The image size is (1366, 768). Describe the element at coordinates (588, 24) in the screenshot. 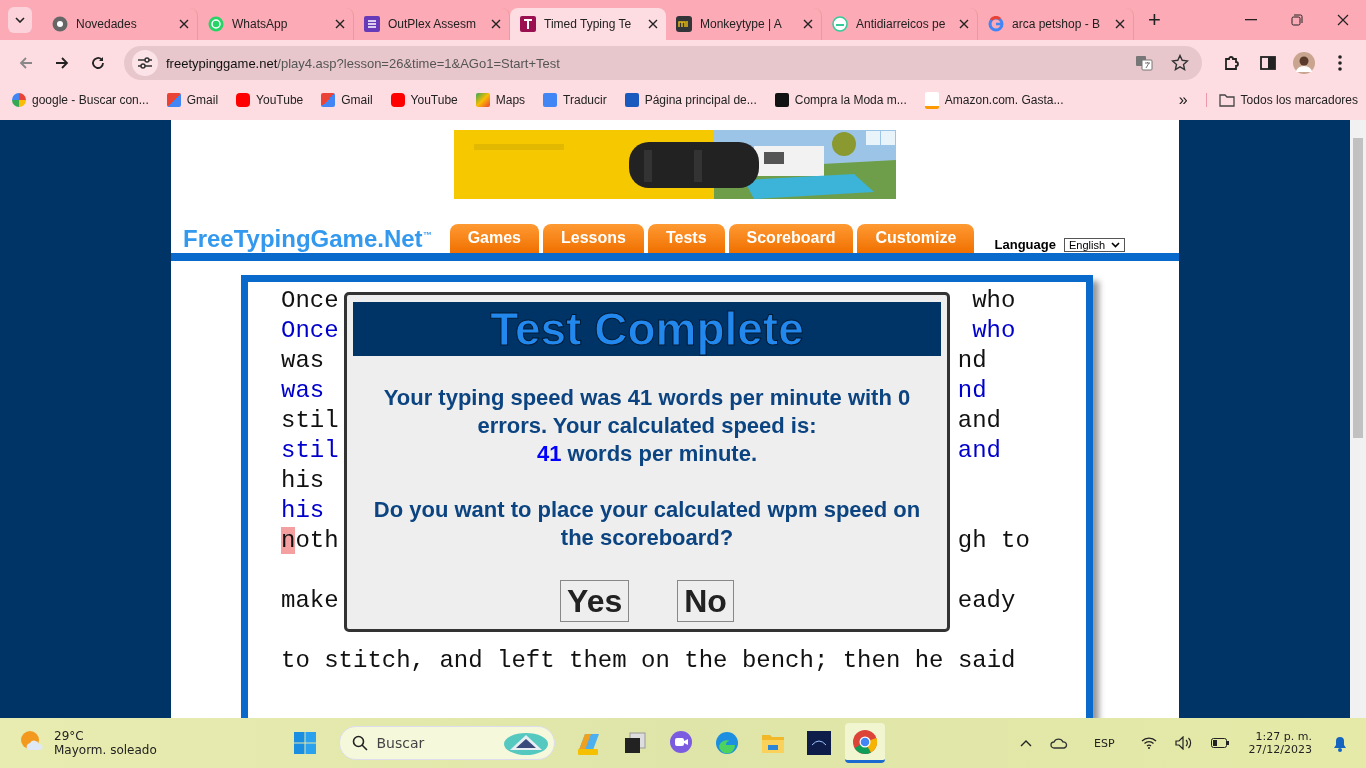

I see `browser-tab: Timed Typing Te` at that location.